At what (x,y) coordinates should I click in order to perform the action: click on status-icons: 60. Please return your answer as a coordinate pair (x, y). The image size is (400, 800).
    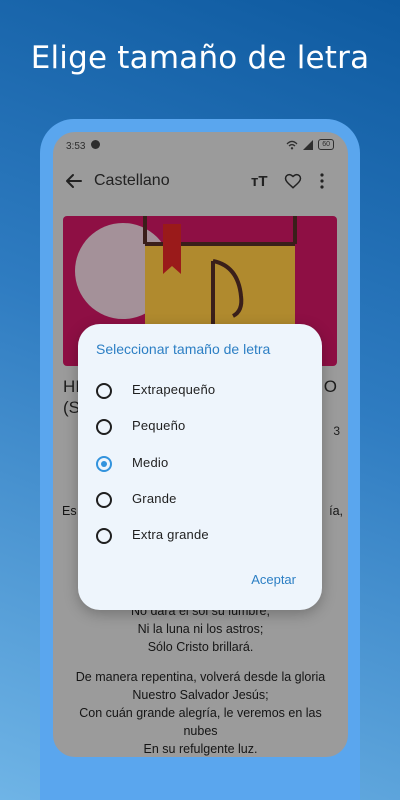
    Looking at the image, I should click on (310, 144).